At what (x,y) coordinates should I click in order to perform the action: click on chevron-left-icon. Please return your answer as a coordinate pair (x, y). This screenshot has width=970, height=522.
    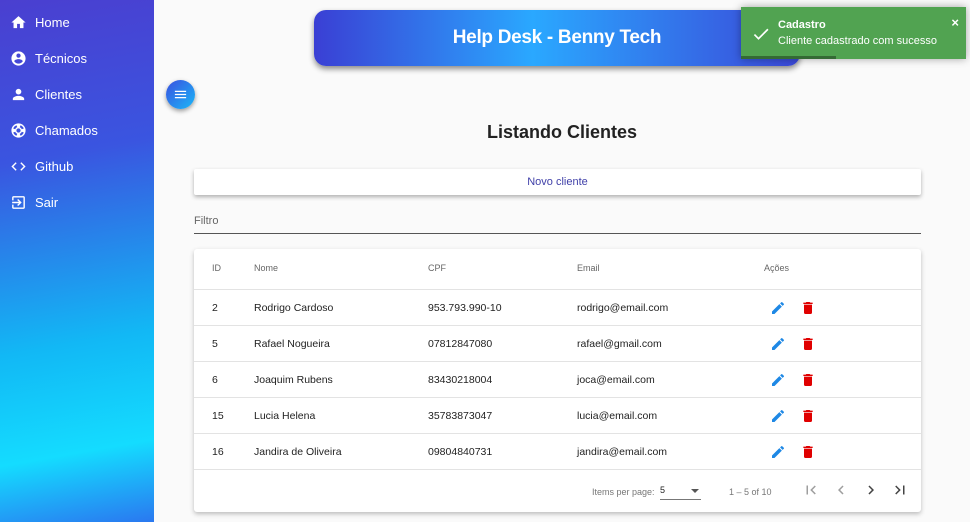
    Looking at the image, I should click on (841, 490).